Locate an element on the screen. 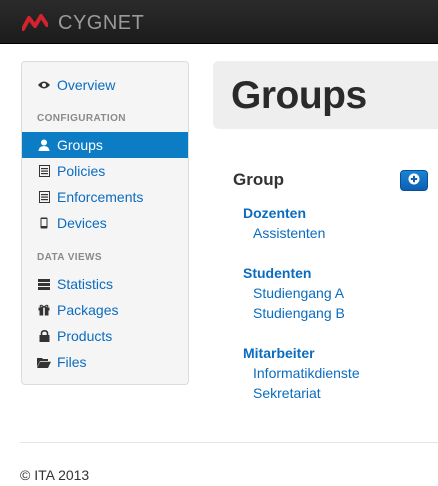  sidebar-item-files: Files is located at coordinates (105, 362).